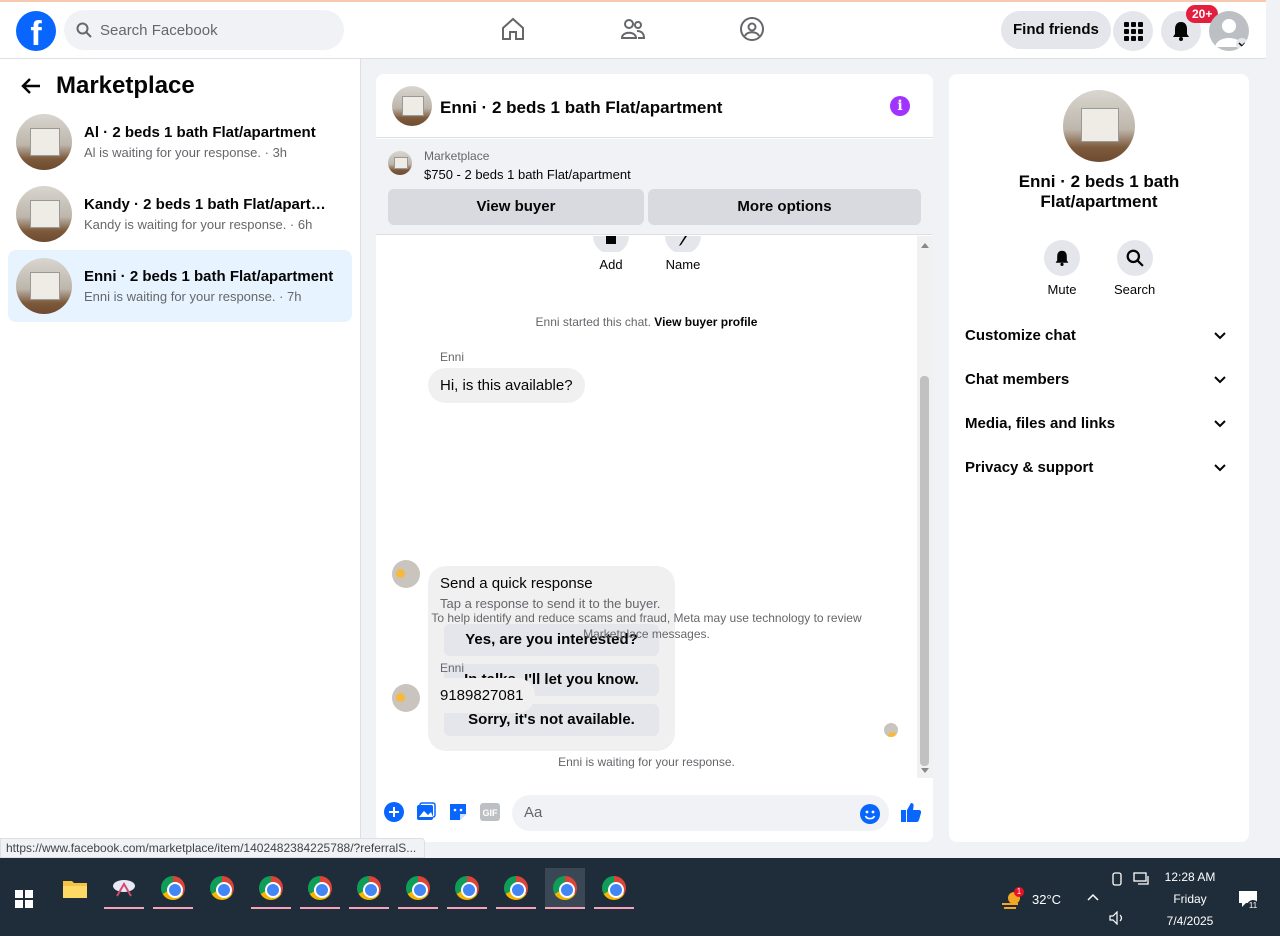 This screenshot has height=936, width=1280. Describe the element at coordinates (700, 813) in the screenshot. I see `message-input: Aa` at that location.